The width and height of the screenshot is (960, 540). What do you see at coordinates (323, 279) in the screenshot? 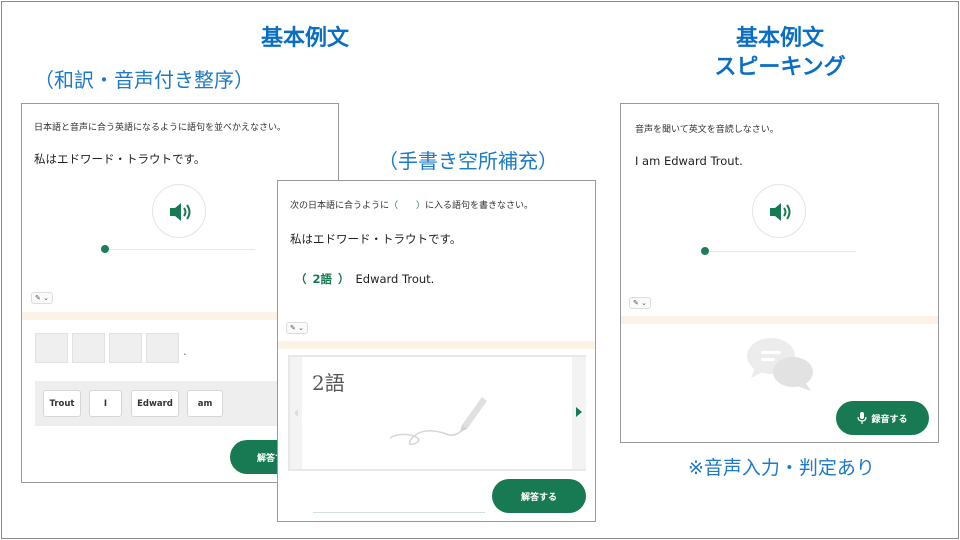
I see `blank-hint: 2語` at bounding box center [323, 279].